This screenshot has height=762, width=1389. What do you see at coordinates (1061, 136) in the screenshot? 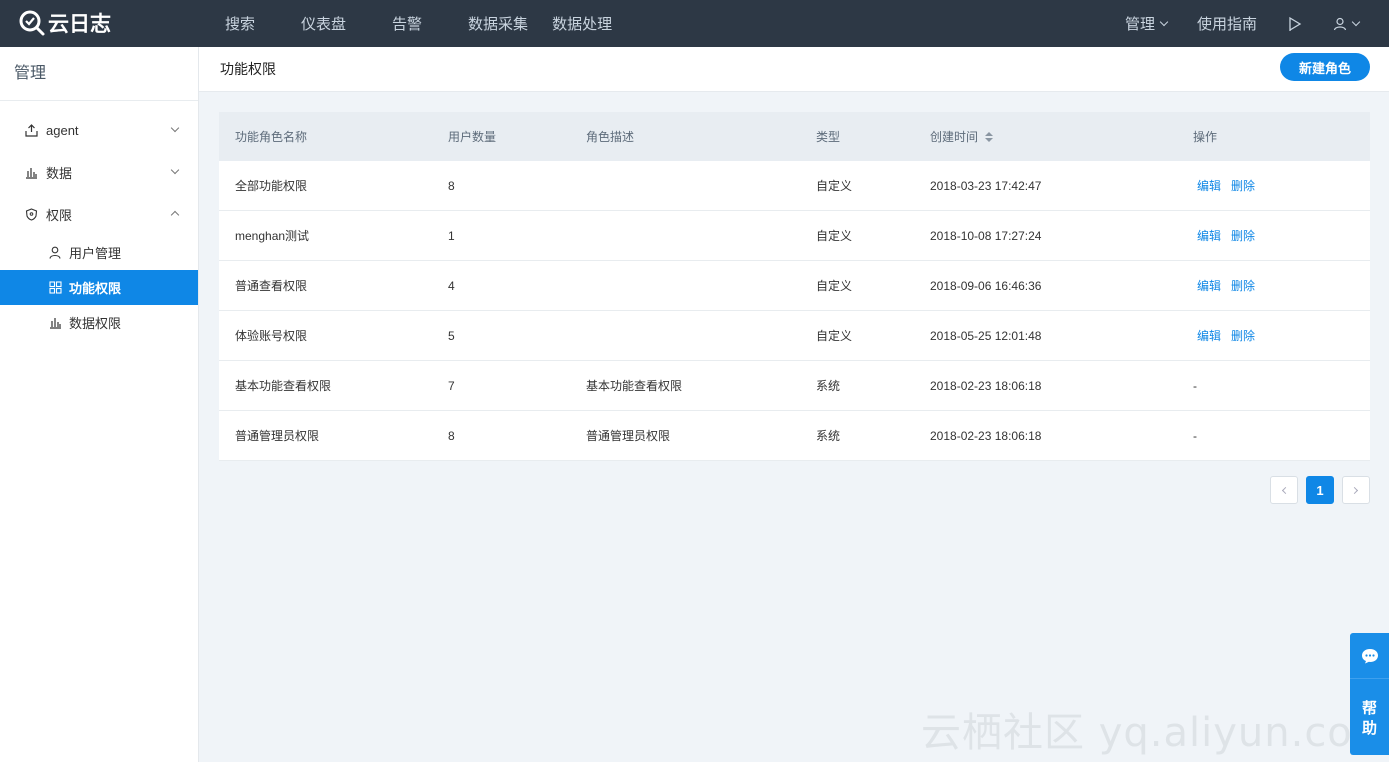
I see `column-header-created: 创建时间` at bounding box center [1061, 136].